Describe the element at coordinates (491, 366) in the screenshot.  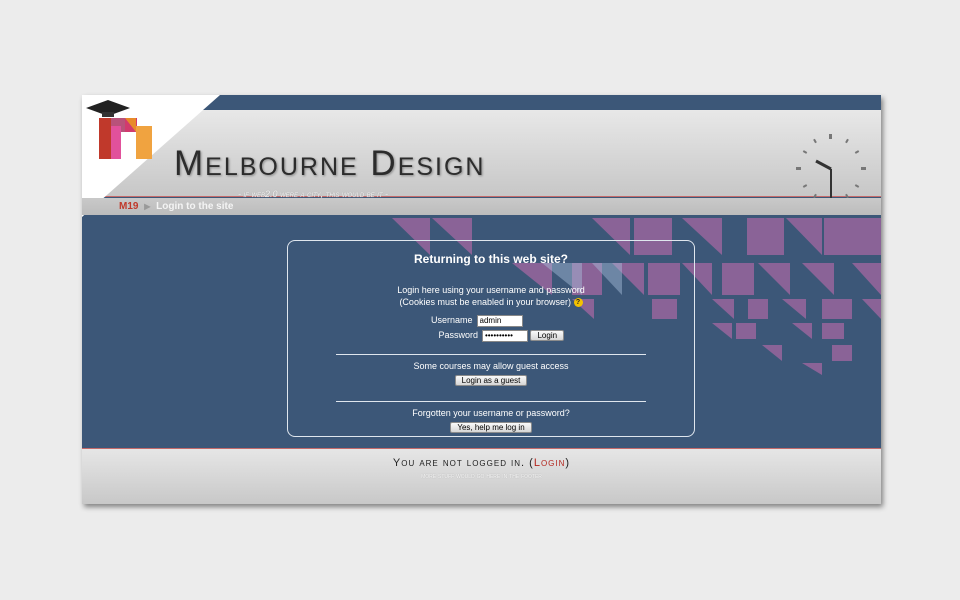
I see `guest-access-text: Some courses may allow guest access` at that location.